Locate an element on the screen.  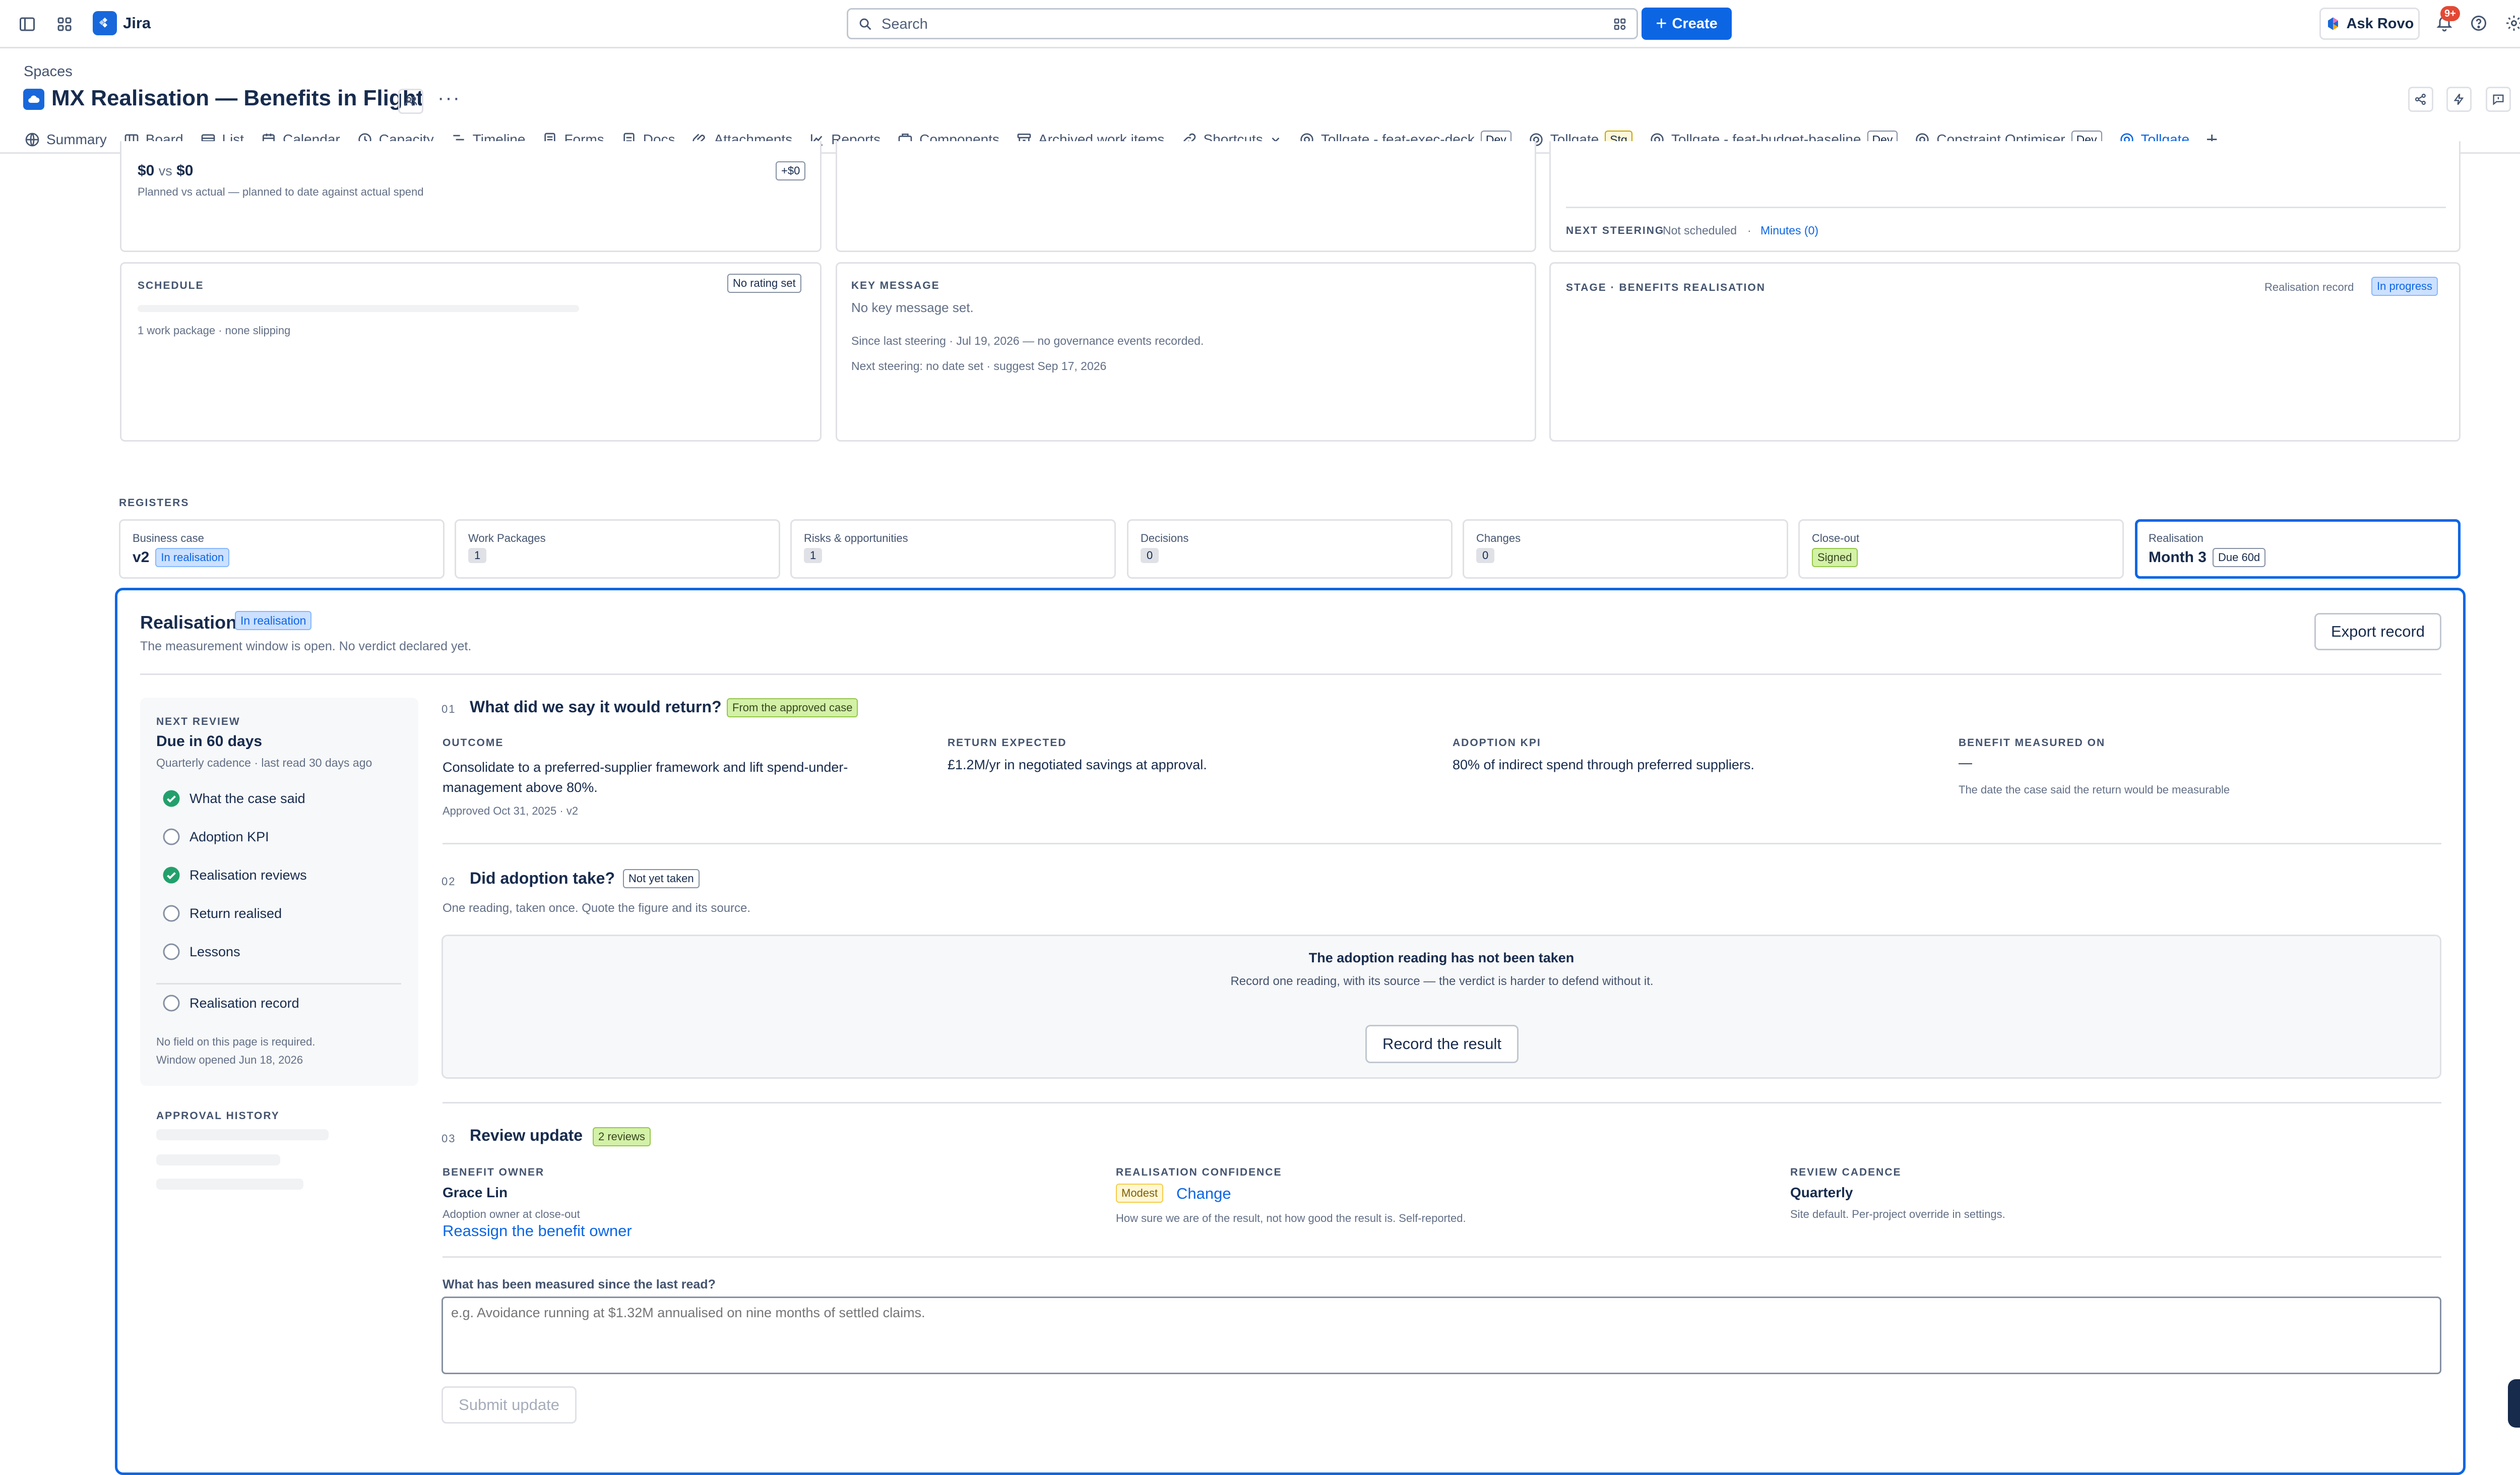
breadcrumb: Spaces is located at coordinates (48, 72).